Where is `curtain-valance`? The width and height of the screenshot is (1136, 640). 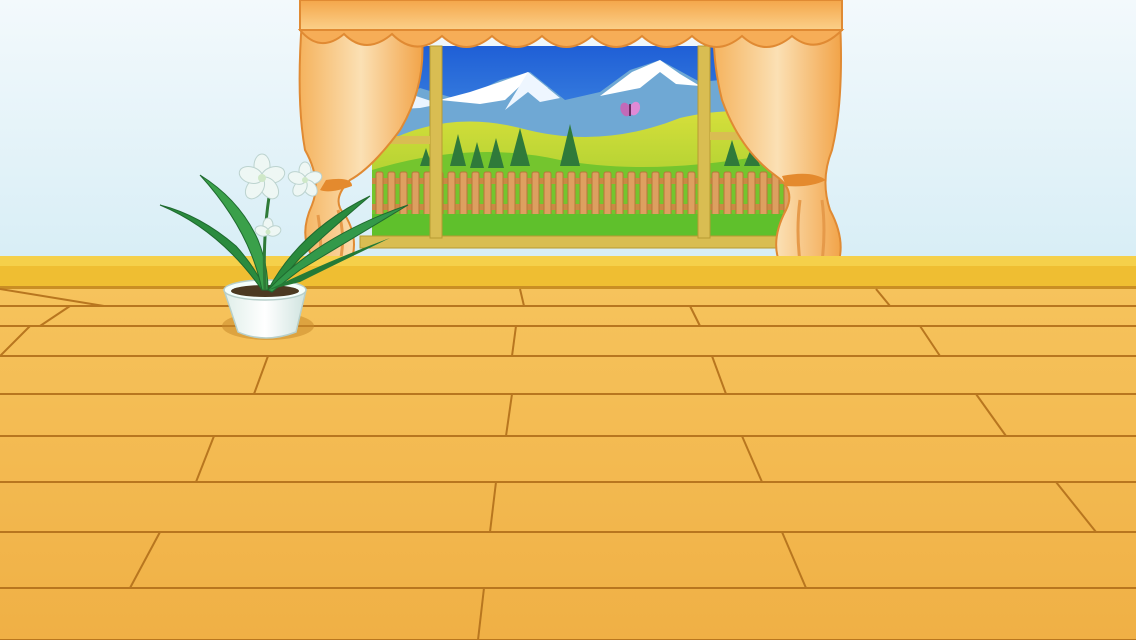
curtain-valance is located at coordinates (571, 24).